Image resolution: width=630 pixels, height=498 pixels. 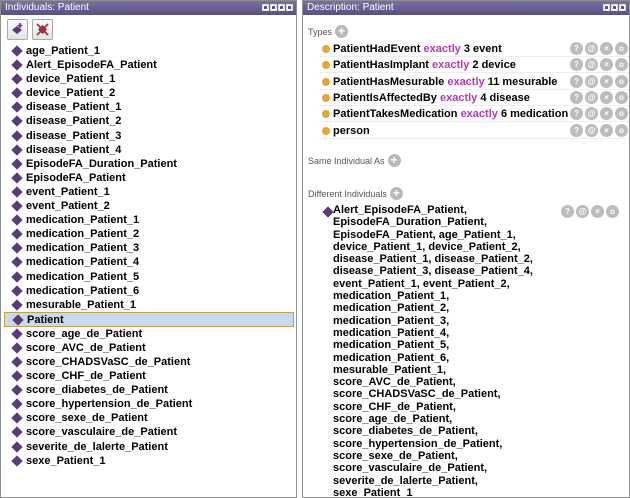 I want to click on delete-individual-icon, so click(x=42, y=29).